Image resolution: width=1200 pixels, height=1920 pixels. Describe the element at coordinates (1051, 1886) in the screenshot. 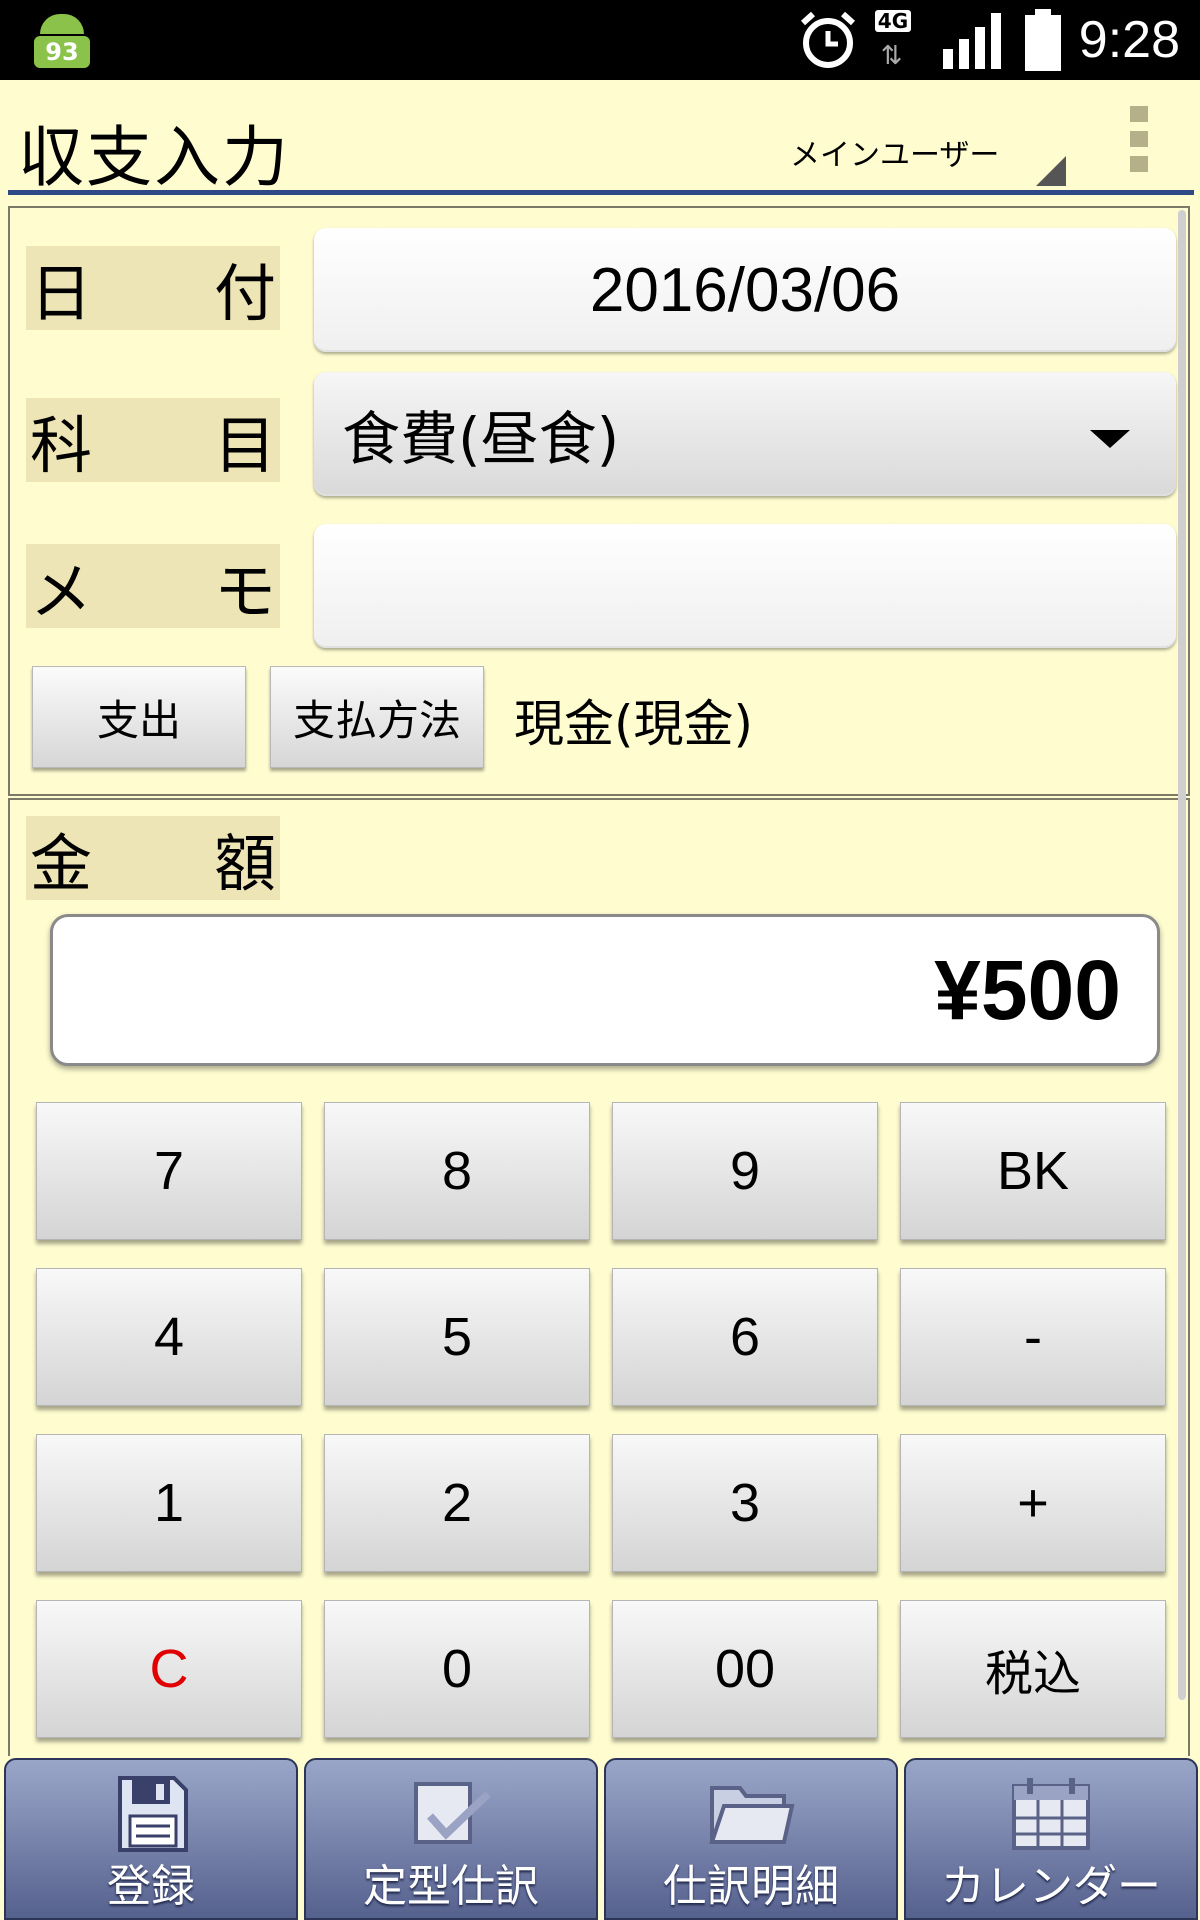

I see `nav-calendar-label: カレンダー` at that location.